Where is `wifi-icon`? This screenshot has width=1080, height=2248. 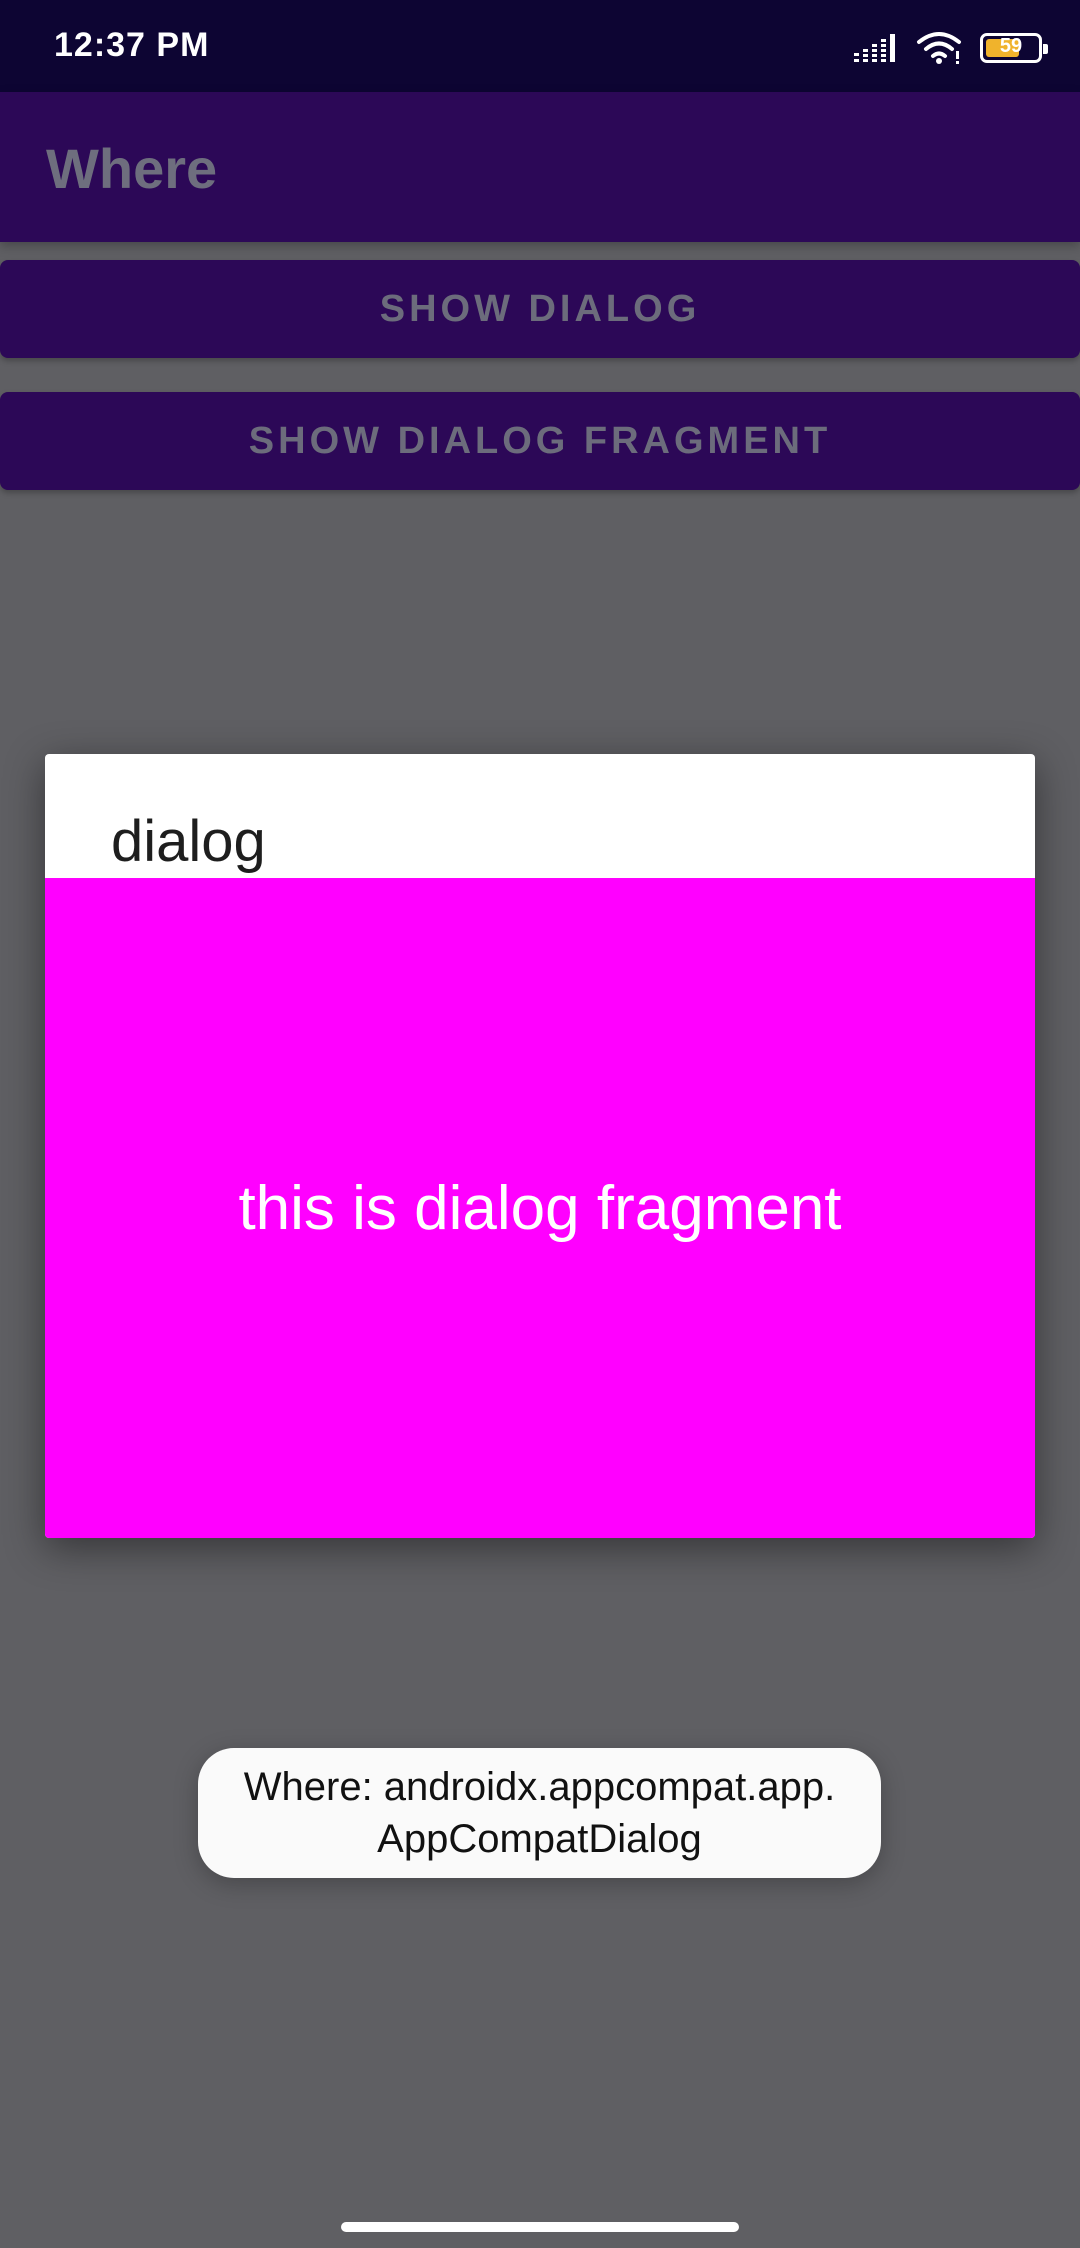
wifi-icon is located at coordinates (939, 48).